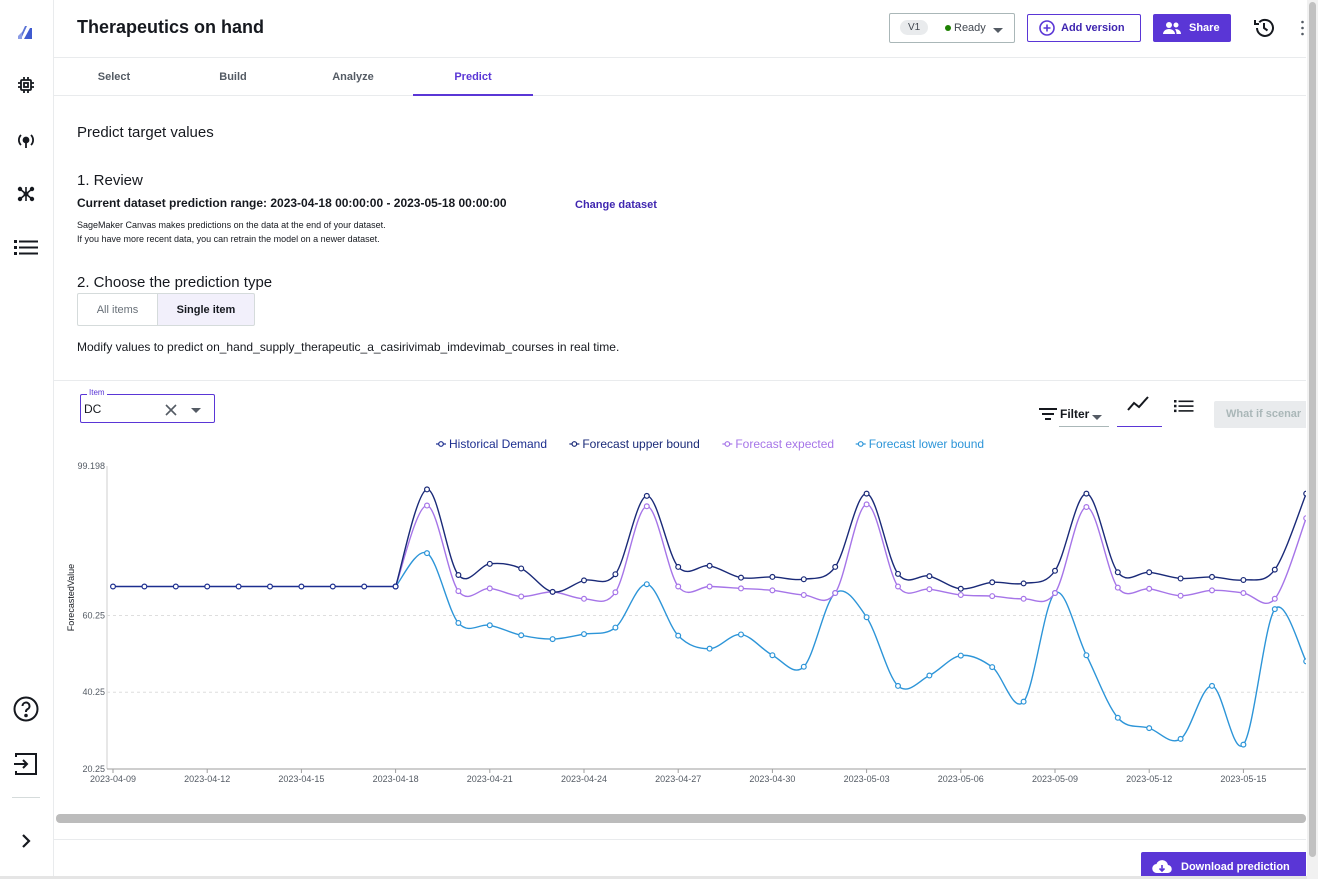 The height and width of the screenshot is (879, 1318). I want to click on chip-icon, so click(26, 85).